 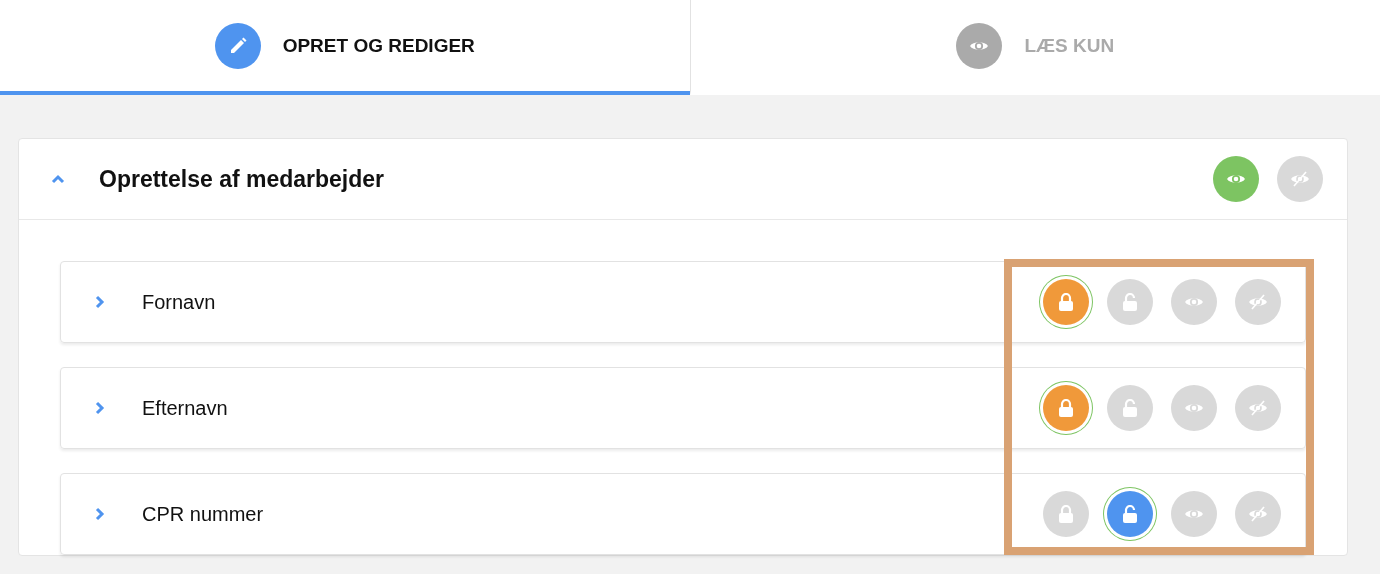 I want to click on chevron-up-icon, so click(x=58, y=179).